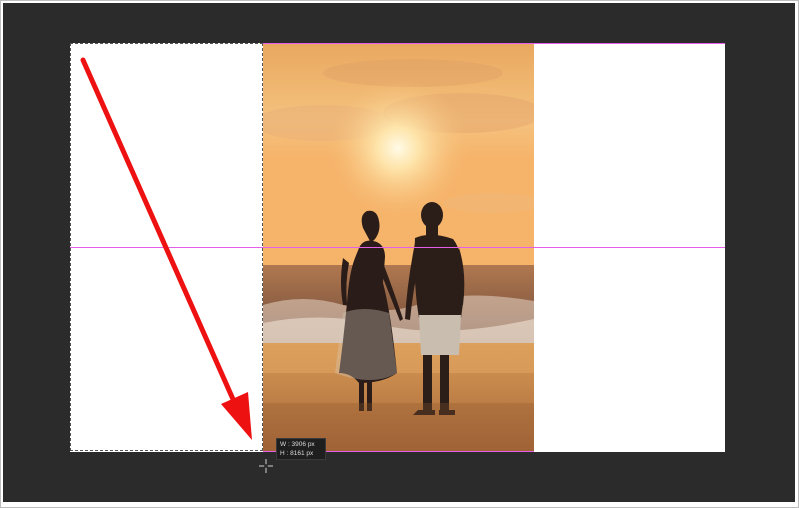 The height and width of the screenshot is (508, 799). What do you see at coordinates (301, 449) in the screenshot?
I see `dimension-tooltip: W : 3906 px H : 8161 px` at bounding box center [301, 449].